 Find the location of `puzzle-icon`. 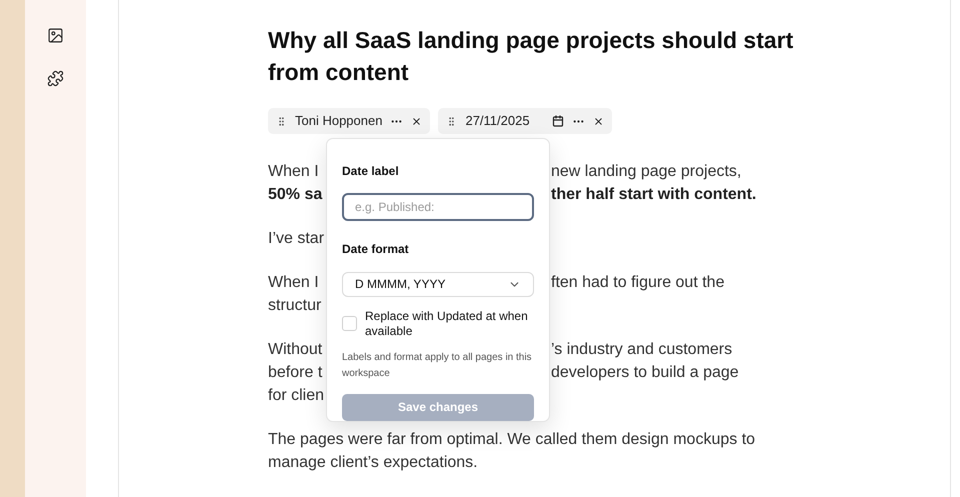

puzzle-icon is located at coordinates (55, 78).